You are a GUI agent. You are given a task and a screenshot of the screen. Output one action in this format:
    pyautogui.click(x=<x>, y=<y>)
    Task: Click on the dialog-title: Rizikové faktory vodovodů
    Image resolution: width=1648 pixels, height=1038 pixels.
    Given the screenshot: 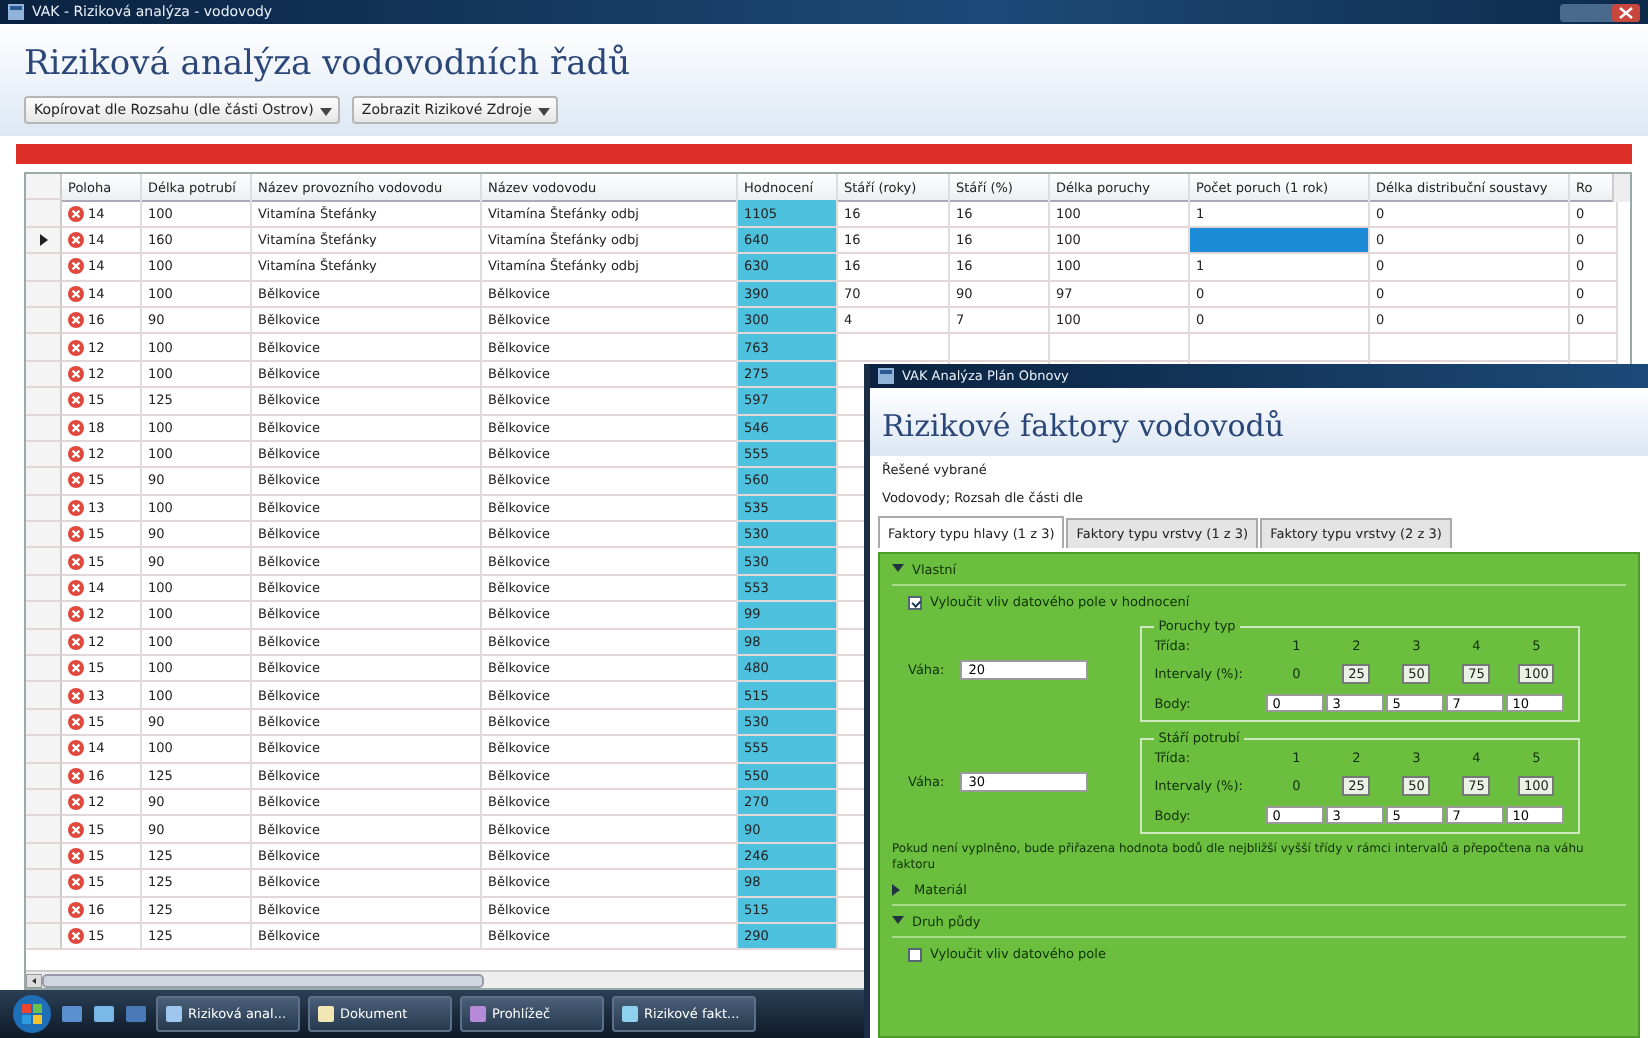 What is the action you would take?
    pyautogui.click(x=1083, y=426)
    